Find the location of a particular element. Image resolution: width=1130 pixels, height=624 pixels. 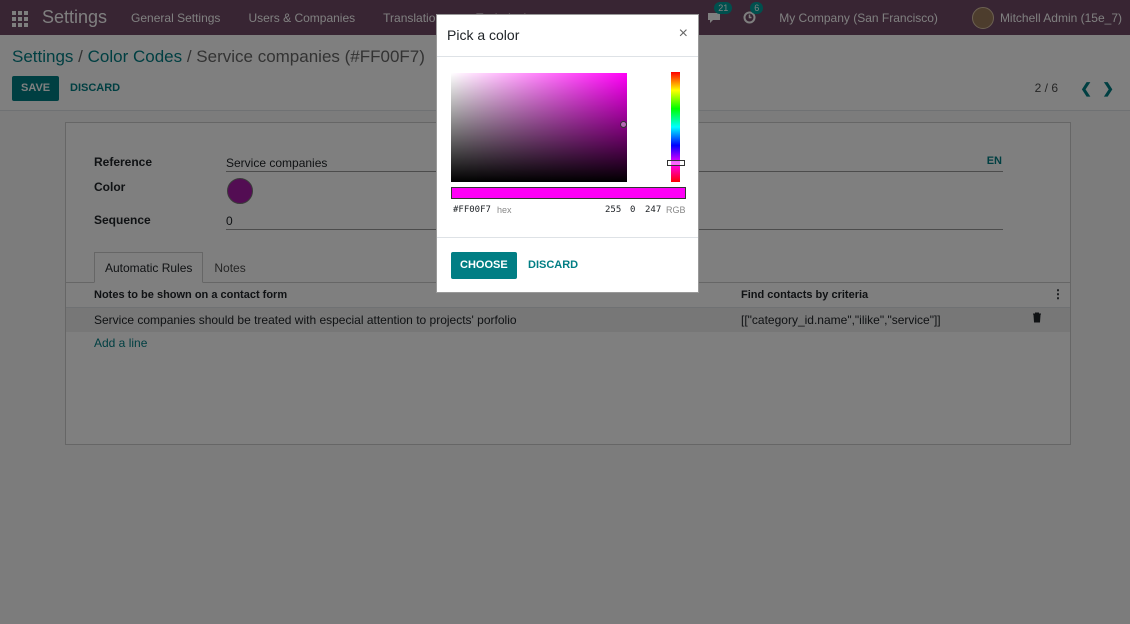

blue-input: 247 is located at coordinates (653, 210).